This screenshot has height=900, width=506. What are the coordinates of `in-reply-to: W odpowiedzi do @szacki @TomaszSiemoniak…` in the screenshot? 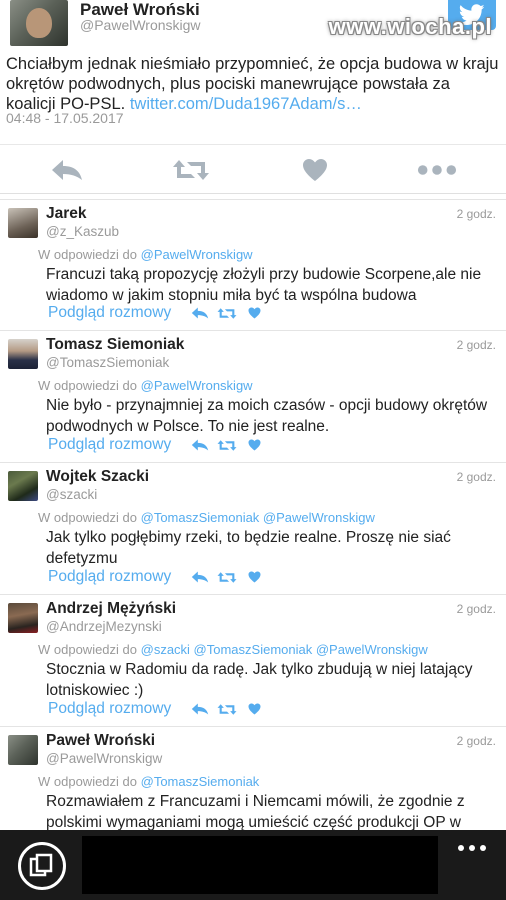 It's located at (233, 649).